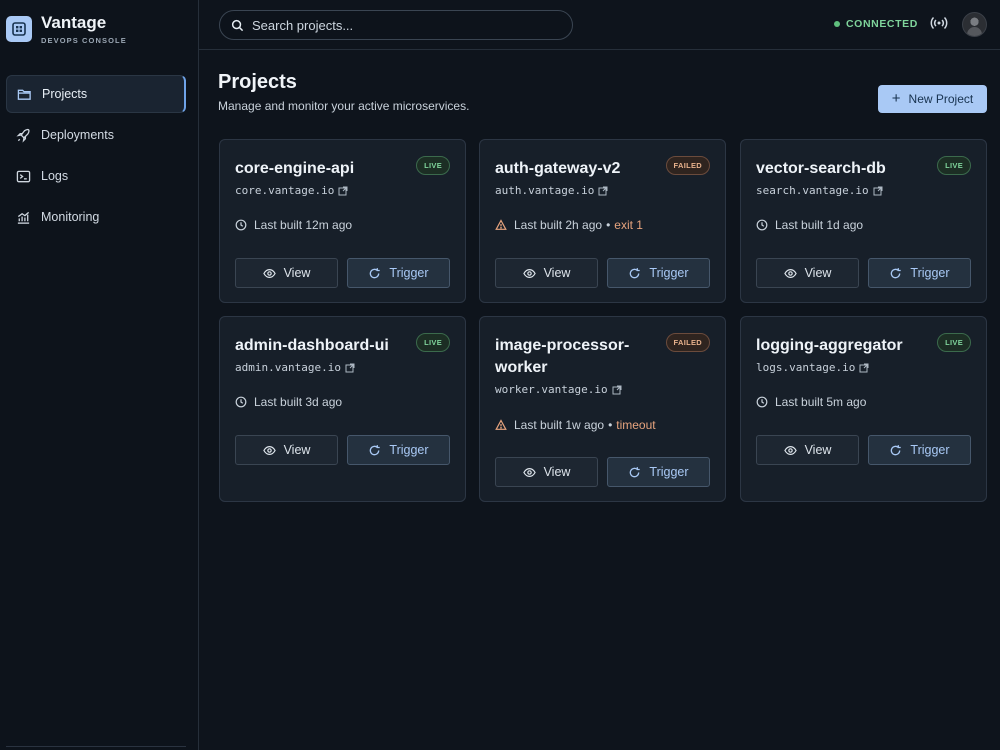 This screenshot has width=1000, height=750. Describe the element at coordinates (939, 23) in the screenshot. I see `broadcast-icon` at that location.